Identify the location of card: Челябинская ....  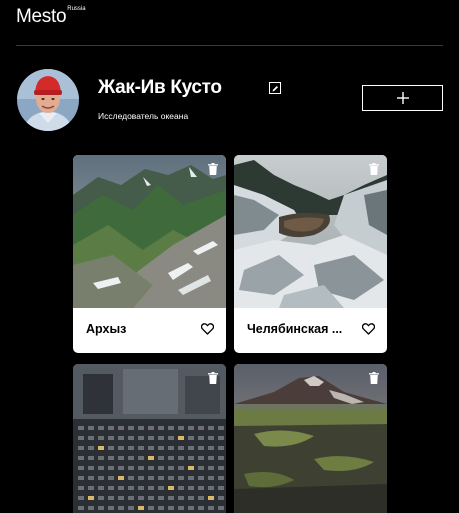
(310, 254).